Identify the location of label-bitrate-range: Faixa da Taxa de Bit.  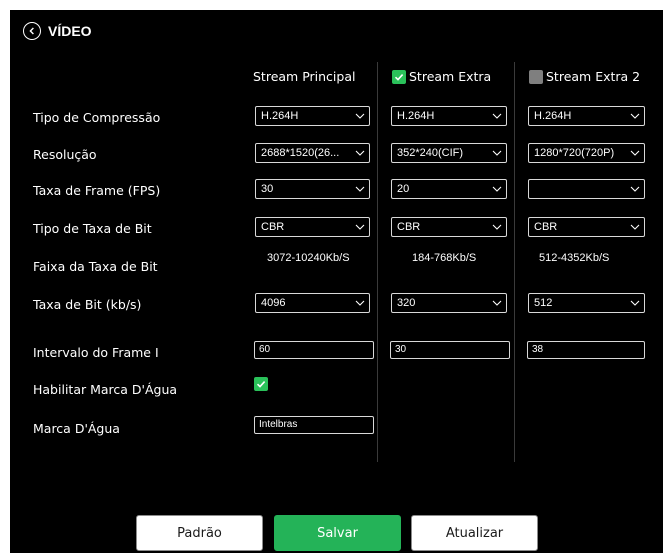
(95, 266).